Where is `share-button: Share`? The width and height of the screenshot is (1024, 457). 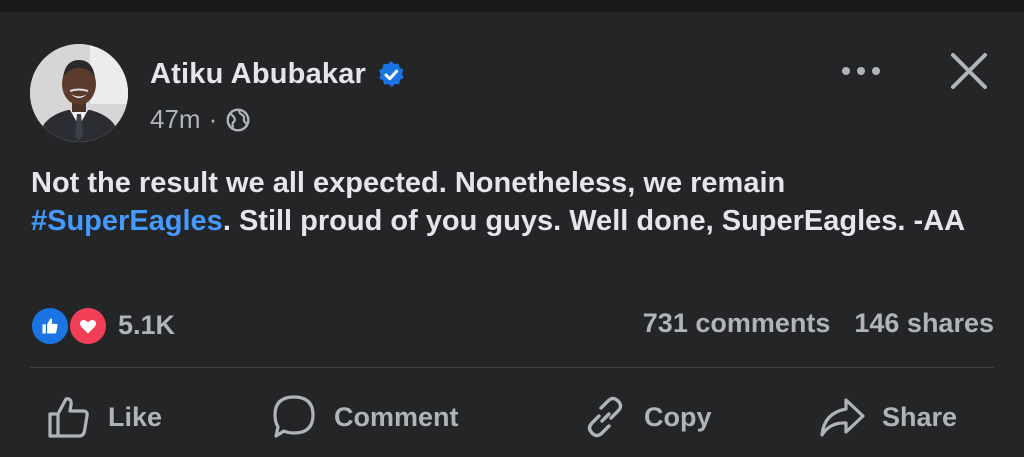
share-button: Share is located at coordinates (887, 417).